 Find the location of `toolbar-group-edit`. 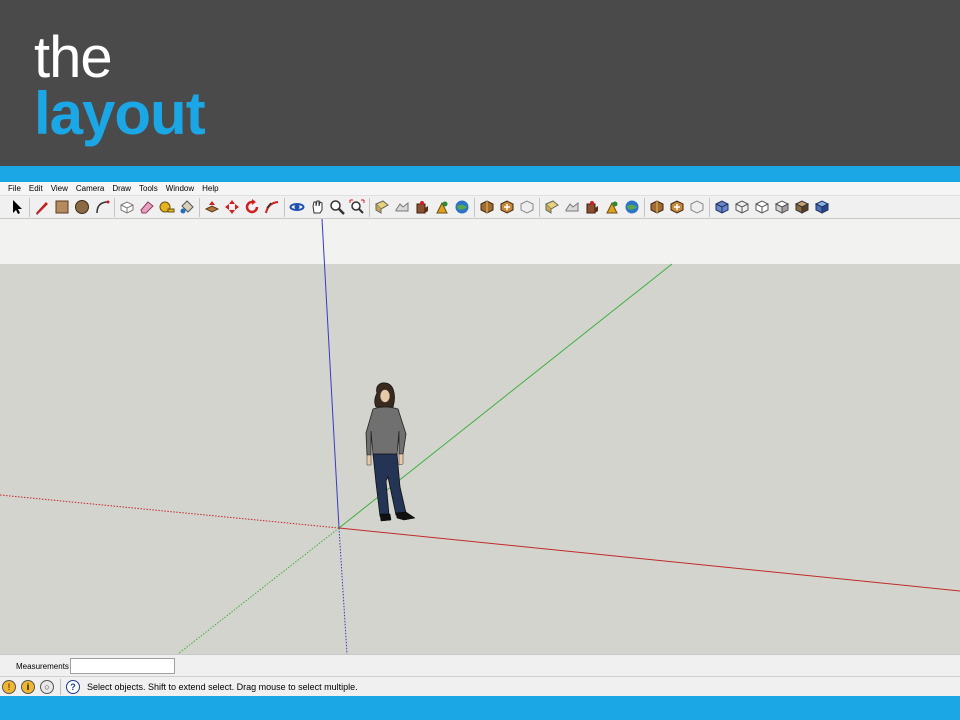

toolbar-group-edit is located at coordinates (156, 207).